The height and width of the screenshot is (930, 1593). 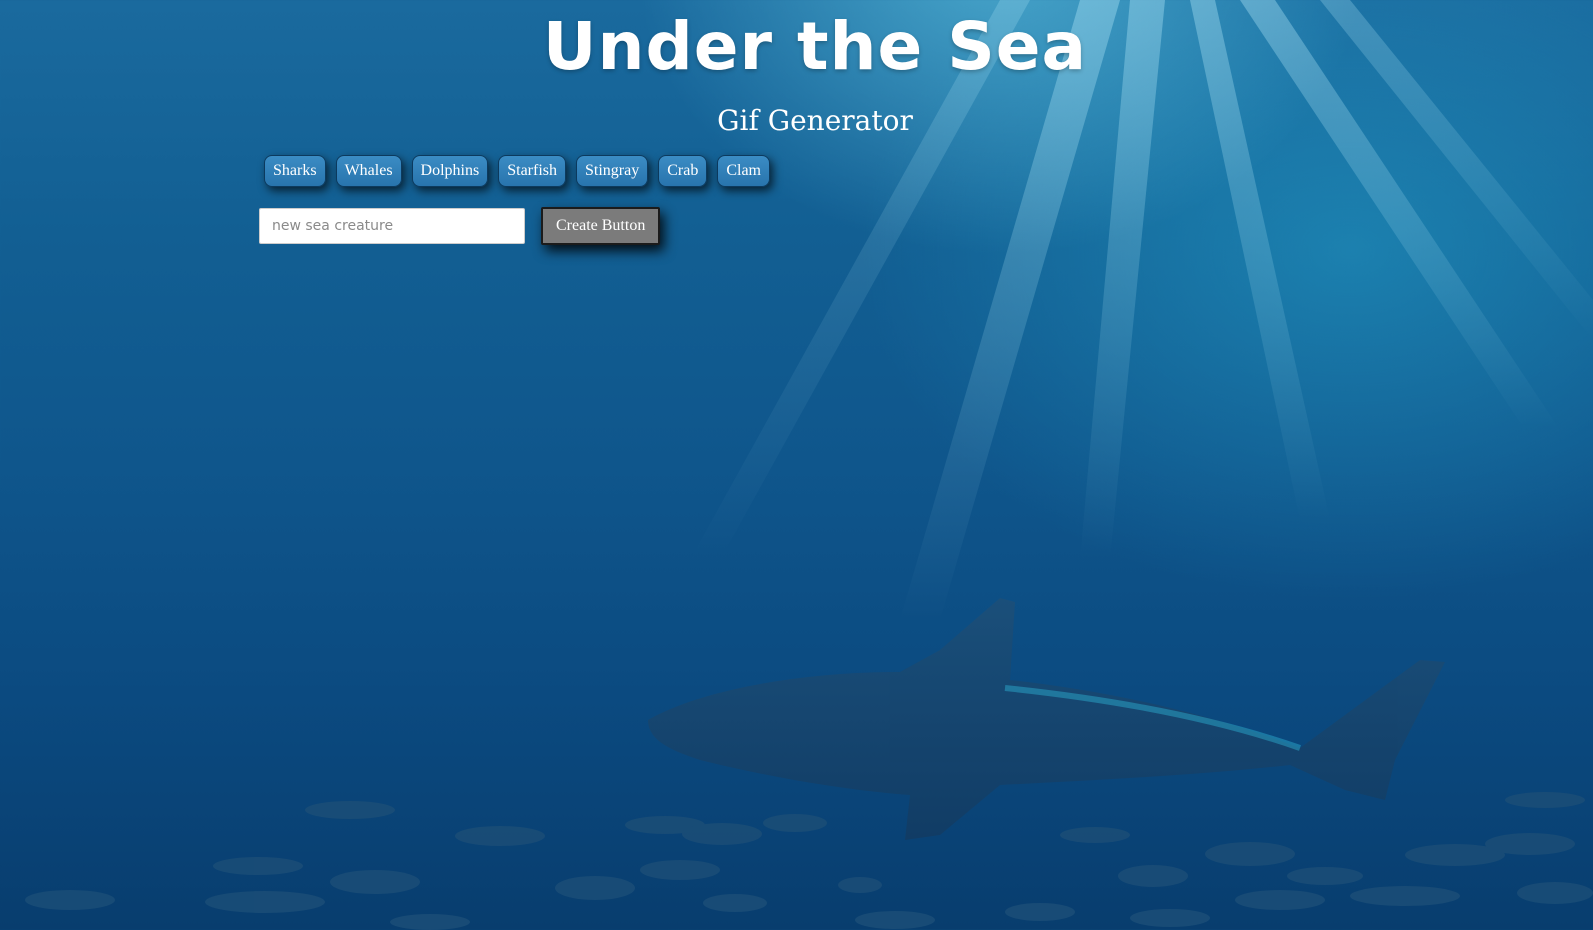 I want to click on page-title: Under the Sea, so click(x=815, y=46).